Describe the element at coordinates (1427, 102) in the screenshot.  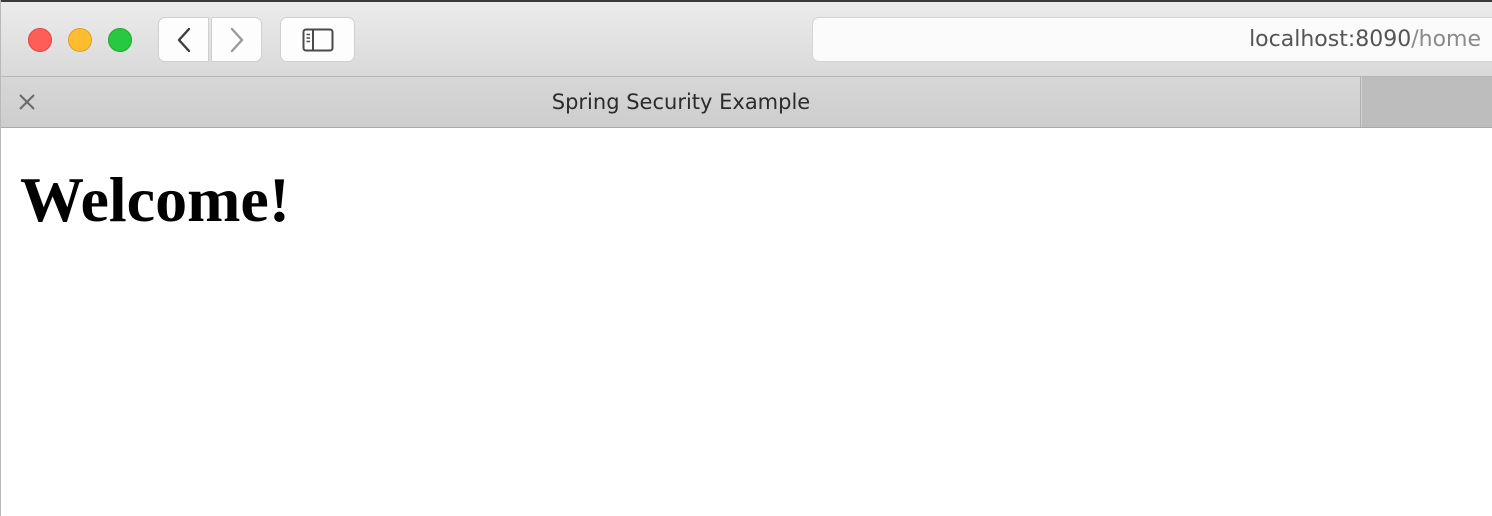
I see `inactive-tab-area` at that location.